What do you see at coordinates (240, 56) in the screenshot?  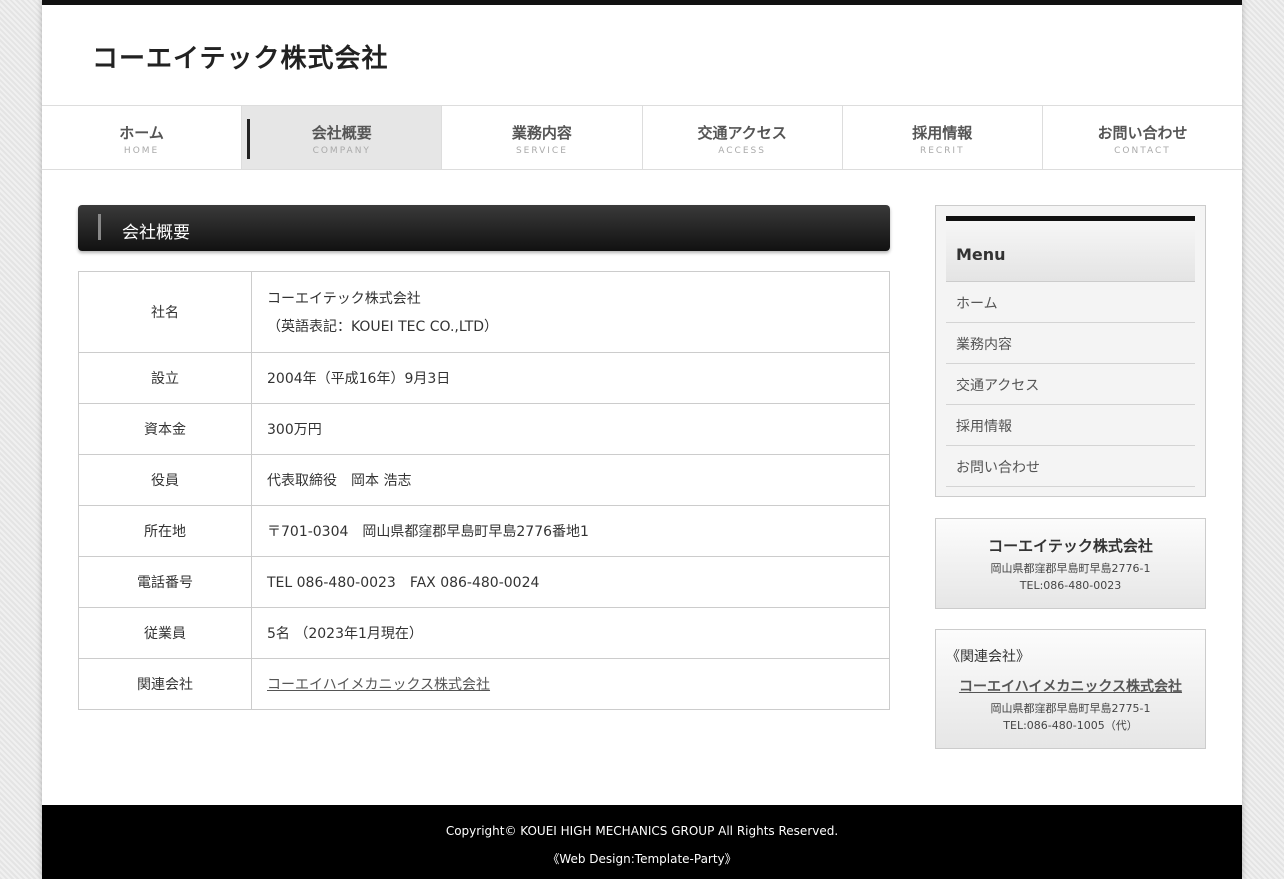 I see `site-logo: コーエイテック株式会社` at bounding box center [240, 56].